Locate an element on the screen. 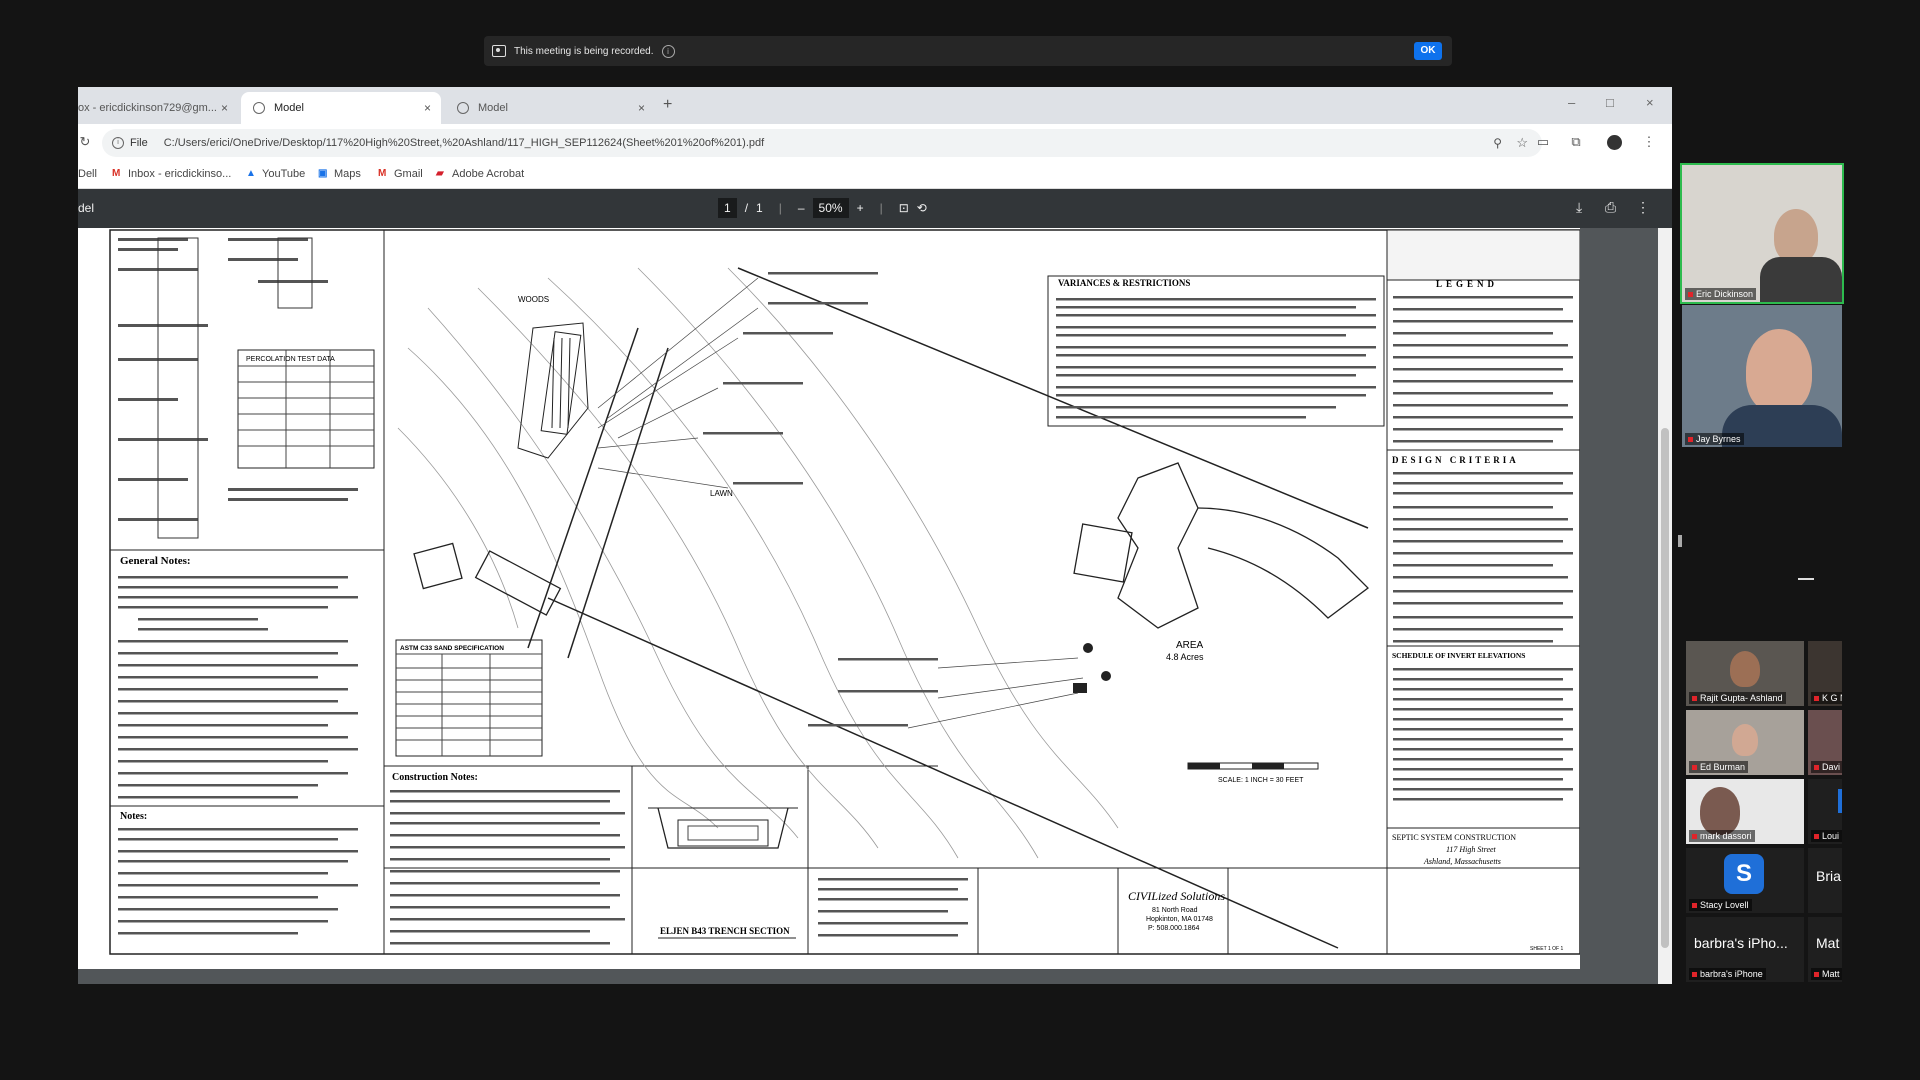 This screenshot has width=1920, height=1080. new-tab-button: + is located at coordinates (667, 105).